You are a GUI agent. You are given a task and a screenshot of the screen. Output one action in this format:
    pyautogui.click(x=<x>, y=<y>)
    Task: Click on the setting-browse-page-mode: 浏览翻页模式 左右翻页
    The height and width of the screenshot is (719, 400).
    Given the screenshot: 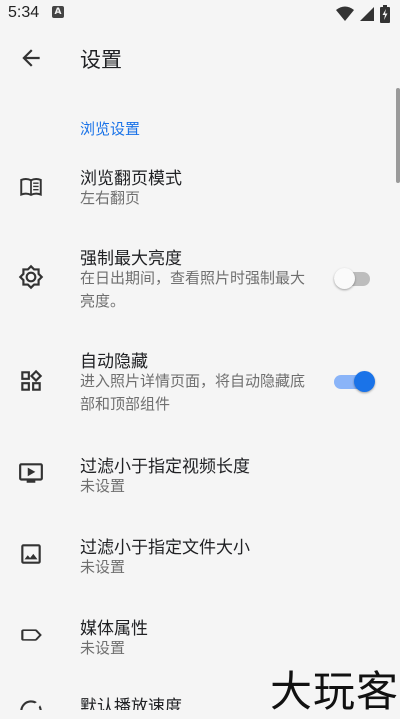 What is the action you would take?
    pyautogui.click(x=200, y=185)
    